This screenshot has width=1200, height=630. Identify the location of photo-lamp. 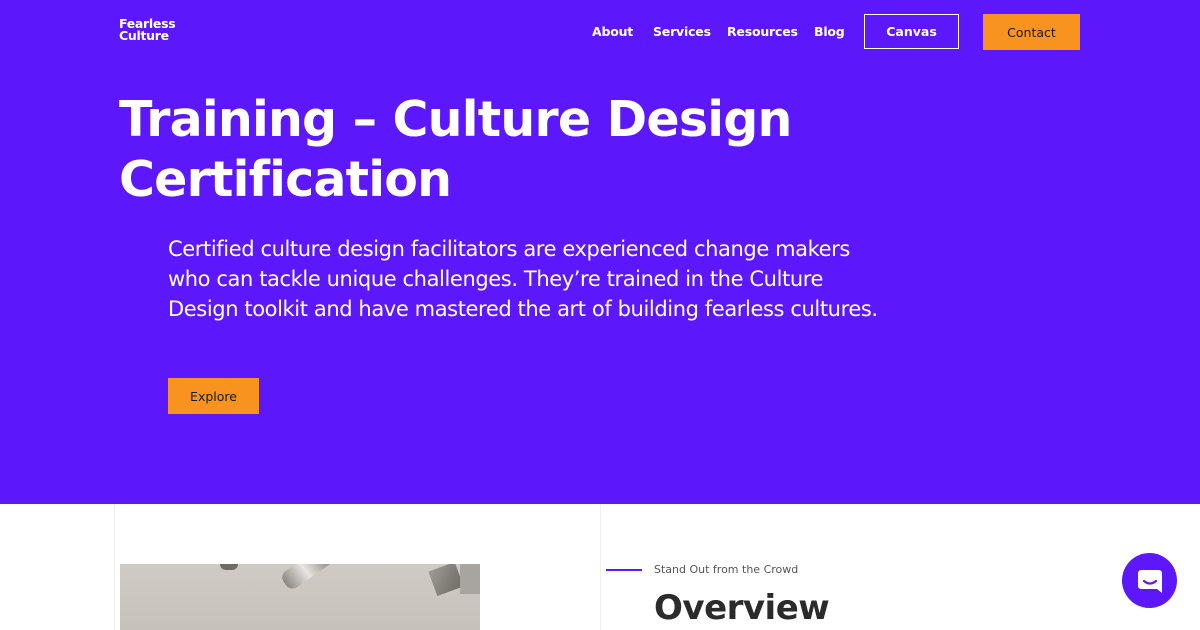
(307, 578).